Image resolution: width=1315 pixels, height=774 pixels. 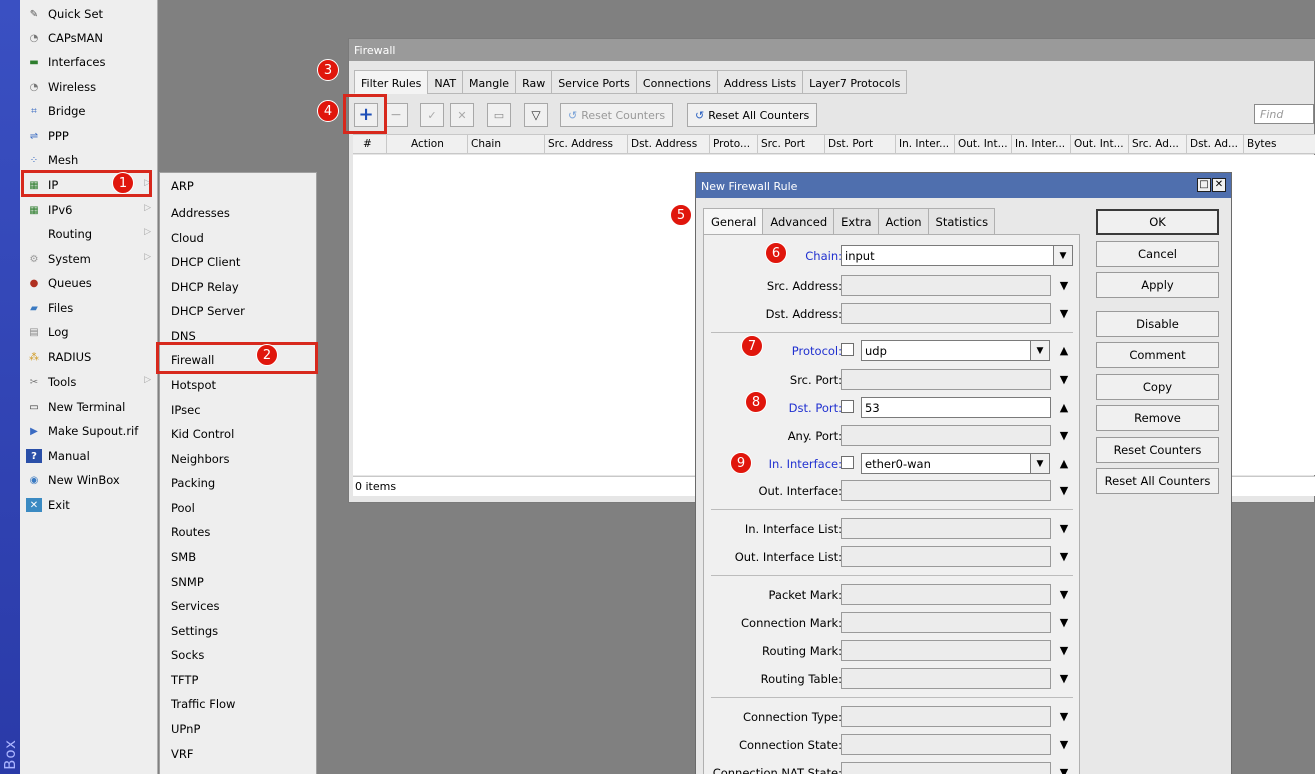 What do you see at coordinates (89, 62) in the screenshot?
I see `menu-item-interfaces: ▬ Interfaces` at bounding box center [89, 62].